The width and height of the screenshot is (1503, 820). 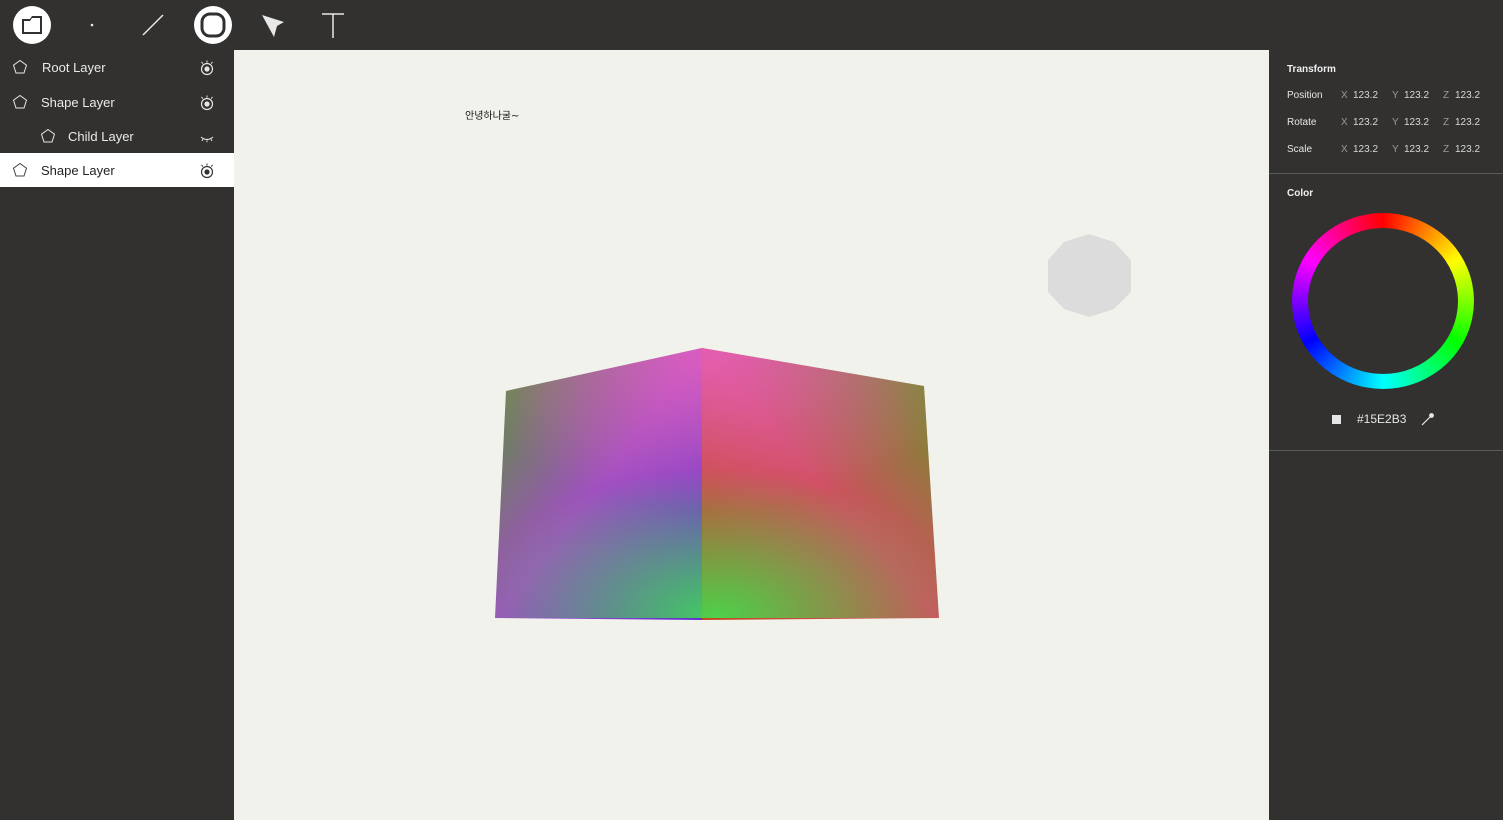 What do you see at coordinates (1416, 122) in the screenshot?
I see `rotate-y-value: 123.2` at bounding box center [1416, 122].